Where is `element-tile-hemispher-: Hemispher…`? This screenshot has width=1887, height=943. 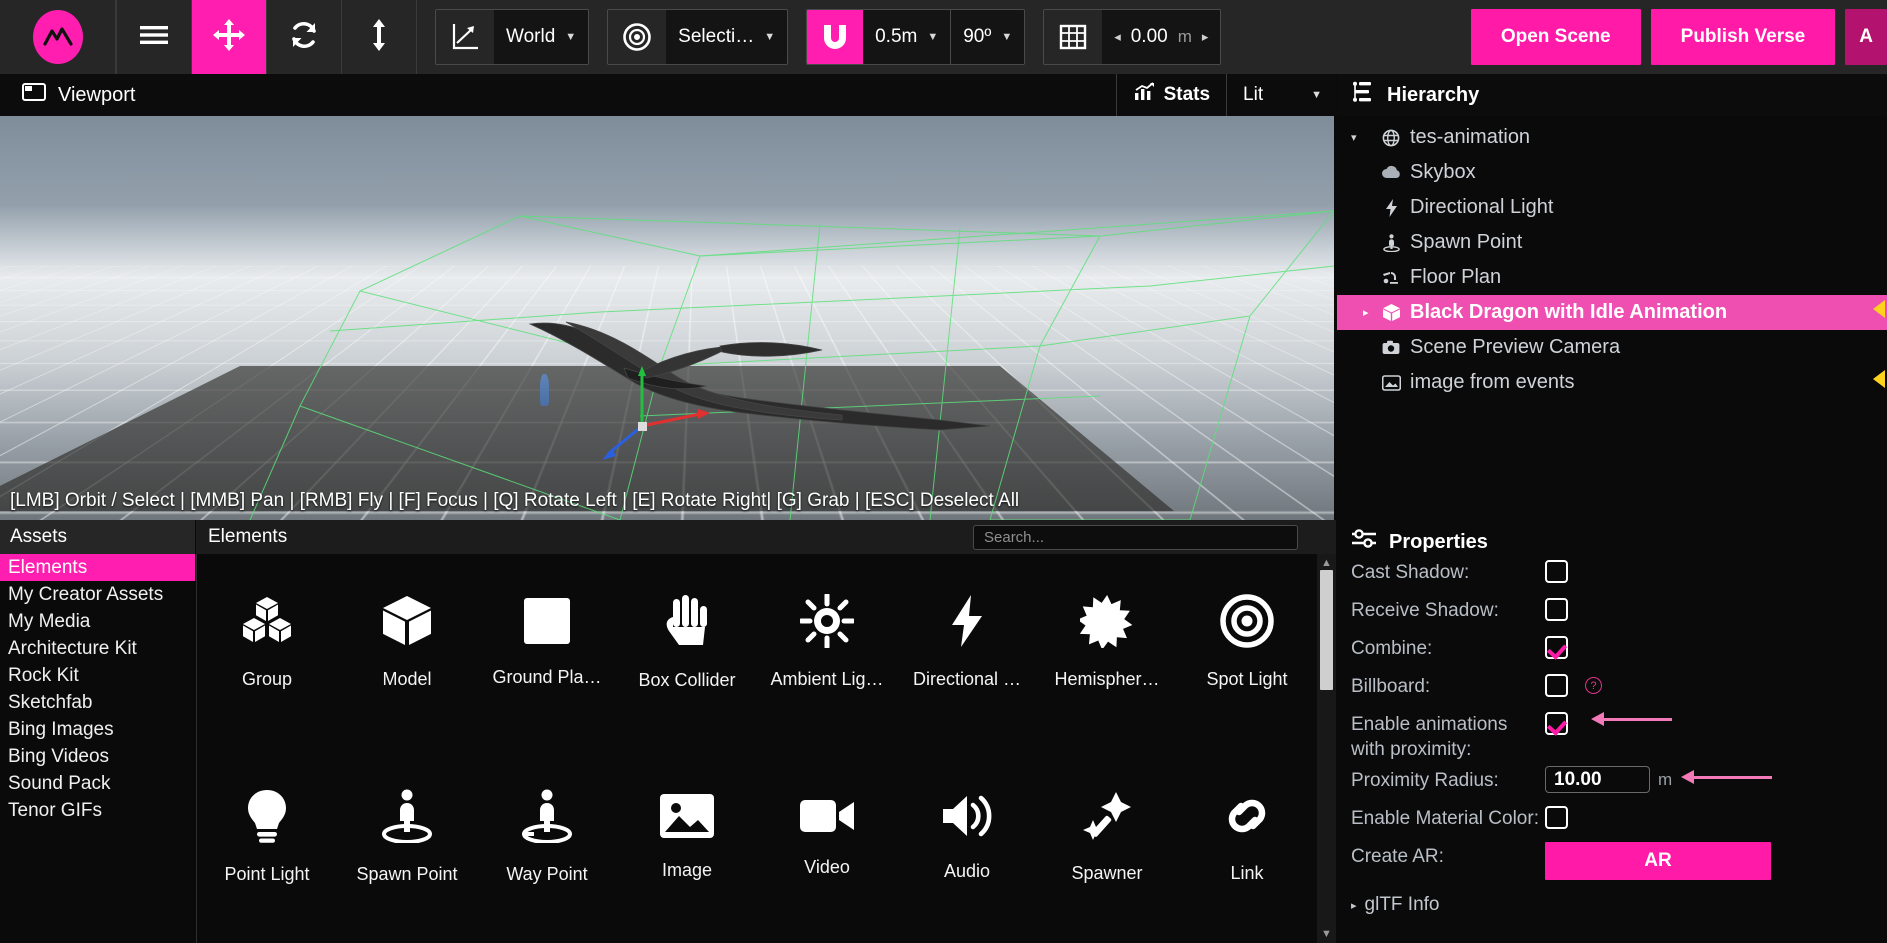
element-tile-hemispher-: Hemispher… is located at coordinates (1107, 651).